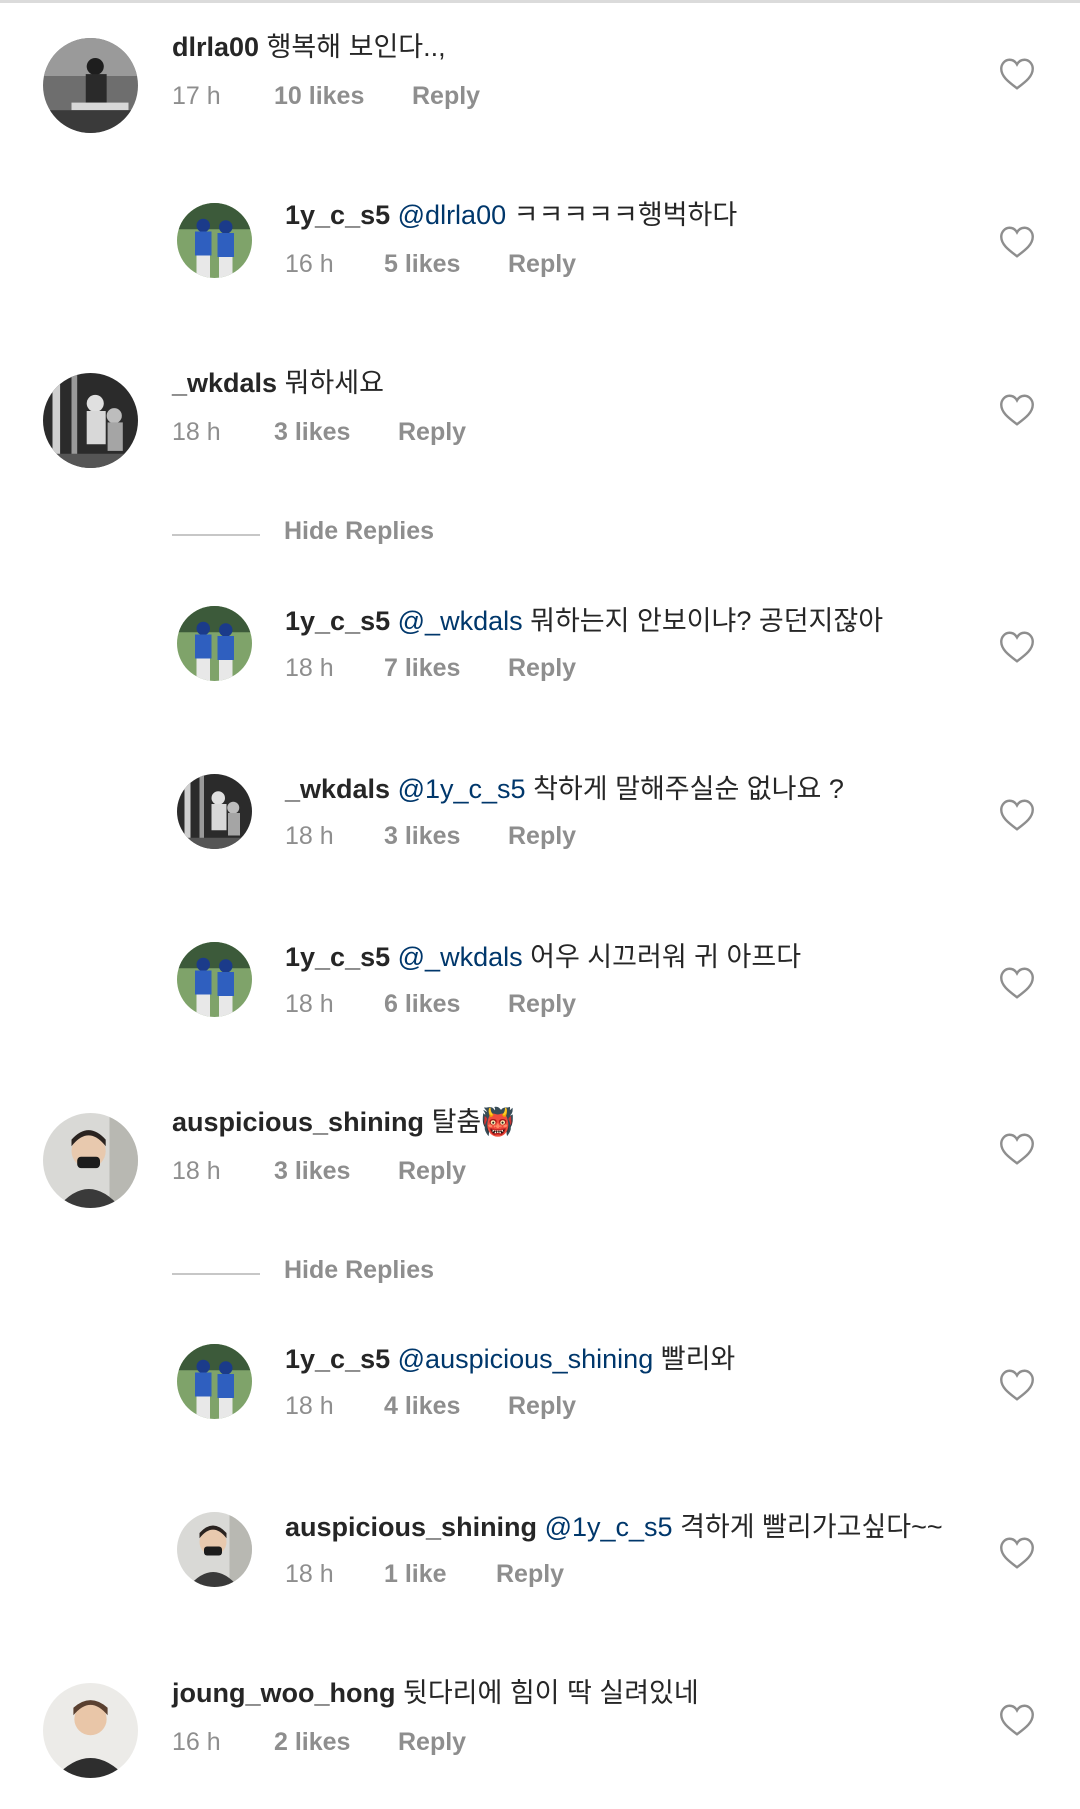  Describe the element at coordinates (319, 96) in the screenshot. I see `comment-likes: 10 likes` at that location.